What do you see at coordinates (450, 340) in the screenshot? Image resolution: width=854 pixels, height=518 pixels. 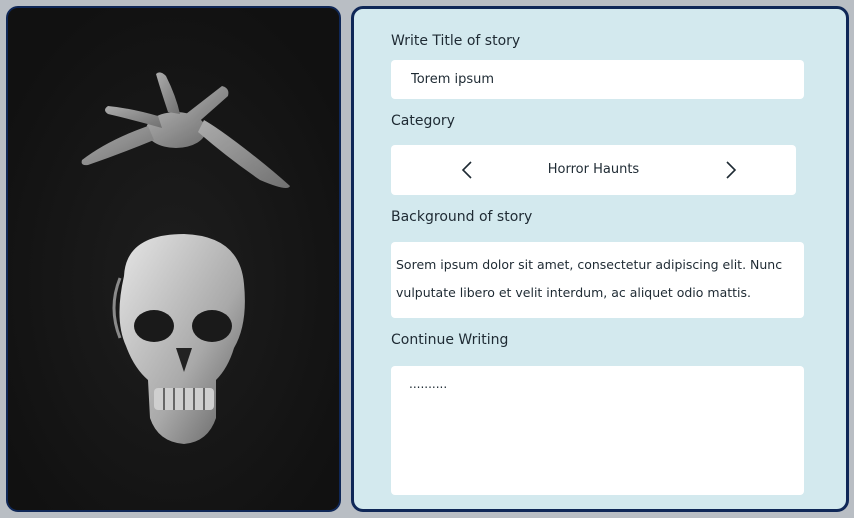 I see `continue-writing-label: Continue Writing` at bounding box center [450, 340].